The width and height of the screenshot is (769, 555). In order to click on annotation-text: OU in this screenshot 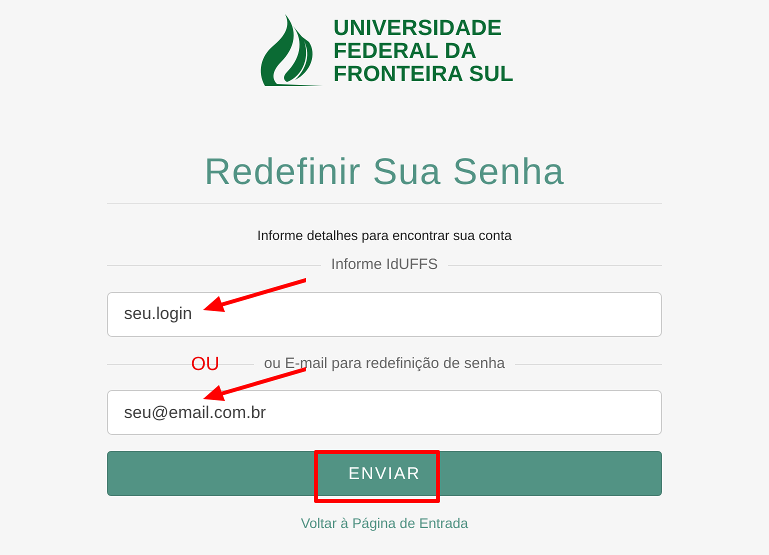, I will do `click(205, 365)`.